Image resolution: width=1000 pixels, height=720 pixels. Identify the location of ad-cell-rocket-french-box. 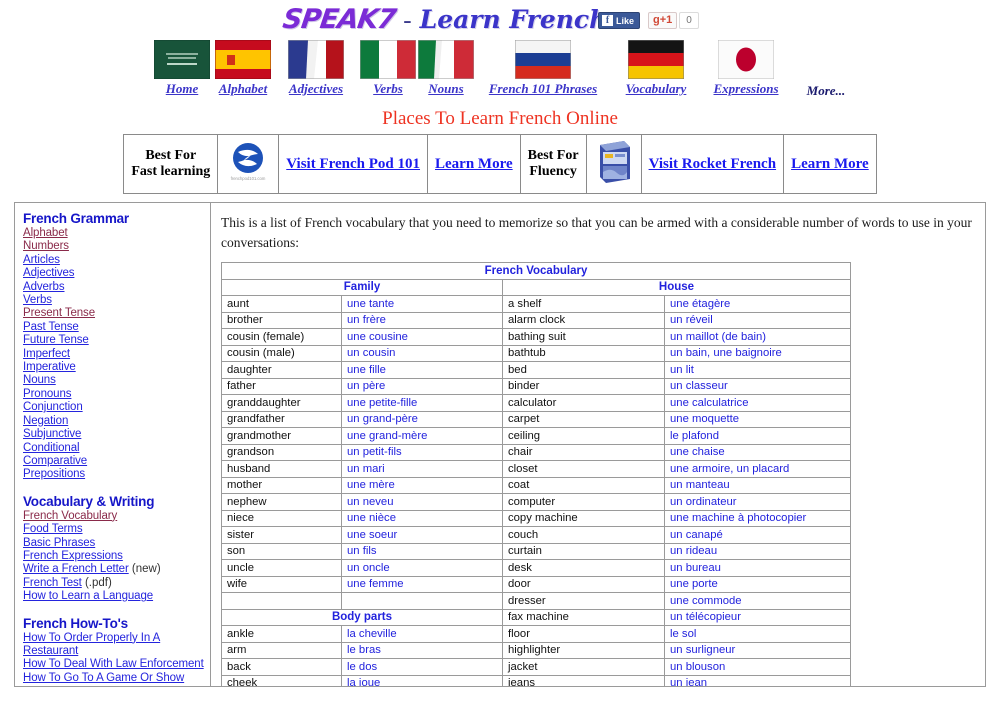
(613, 164).